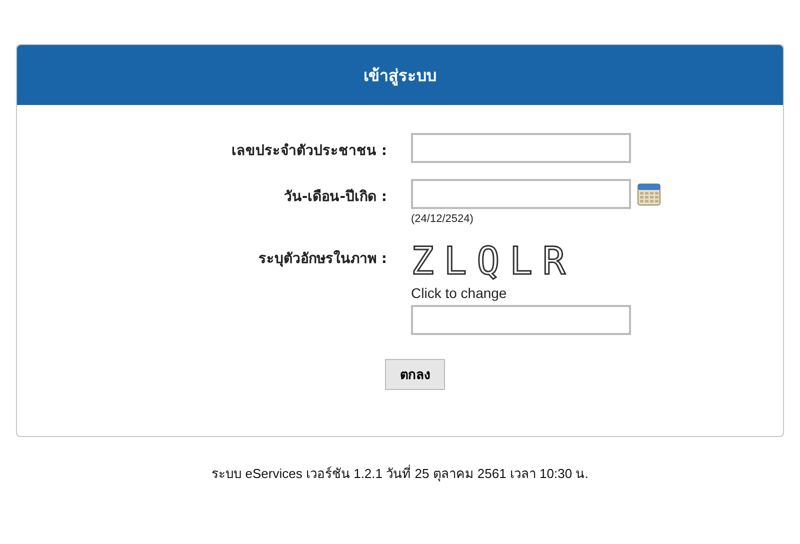  I want to click on field-label: ระบุตัวอักษรในภาพ :, so click(322, 259).